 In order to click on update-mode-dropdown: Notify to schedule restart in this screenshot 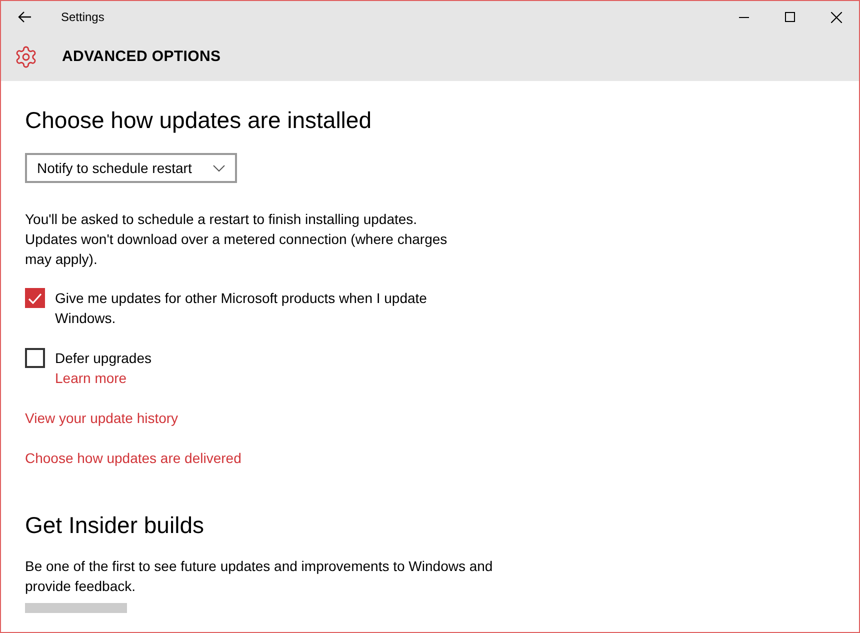, I will do `click(131, 168)`.